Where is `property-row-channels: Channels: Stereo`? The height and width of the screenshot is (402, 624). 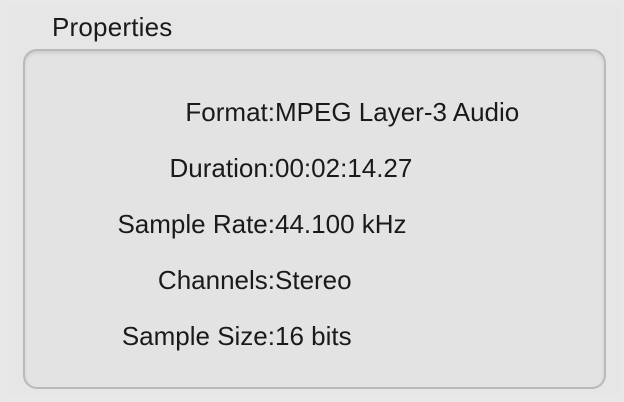 property-row-channels: Channels: Stereo is located at coordinates (316, 280).